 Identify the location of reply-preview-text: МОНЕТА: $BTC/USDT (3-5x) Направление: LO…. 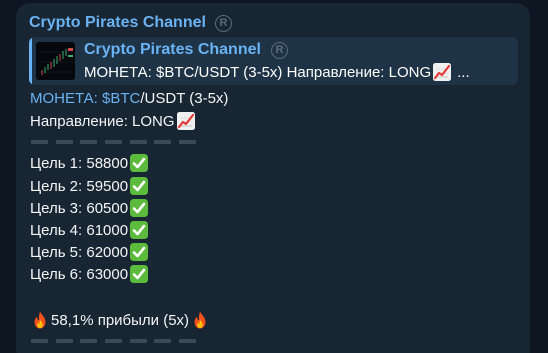
(258, 72).